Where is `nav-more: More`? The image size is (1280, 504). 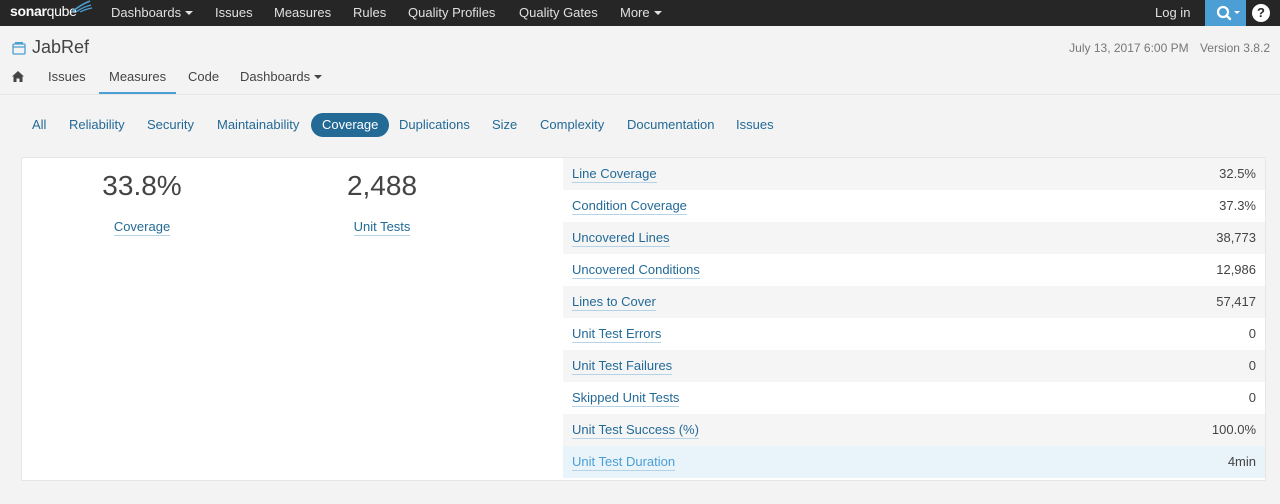
nav-more: More is located at coordinates (641, 13).